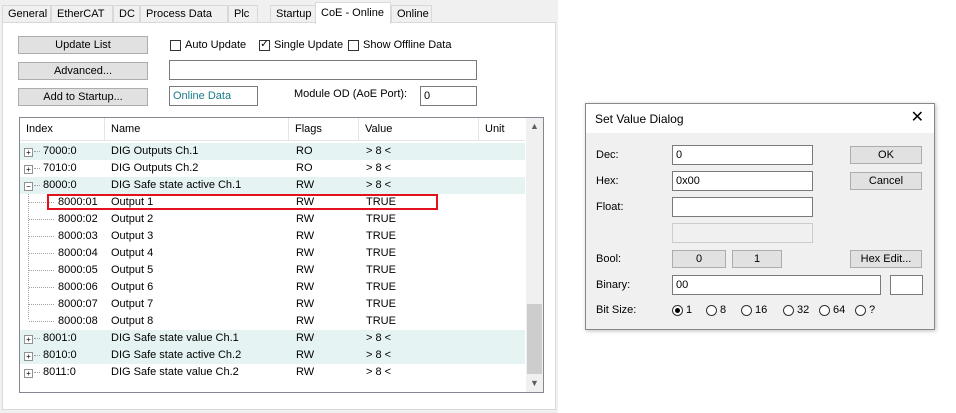  What do you see at coordinates (742, 155) in the screenshot?
I see `dec-field: 0` at bounding box center [742, 155].